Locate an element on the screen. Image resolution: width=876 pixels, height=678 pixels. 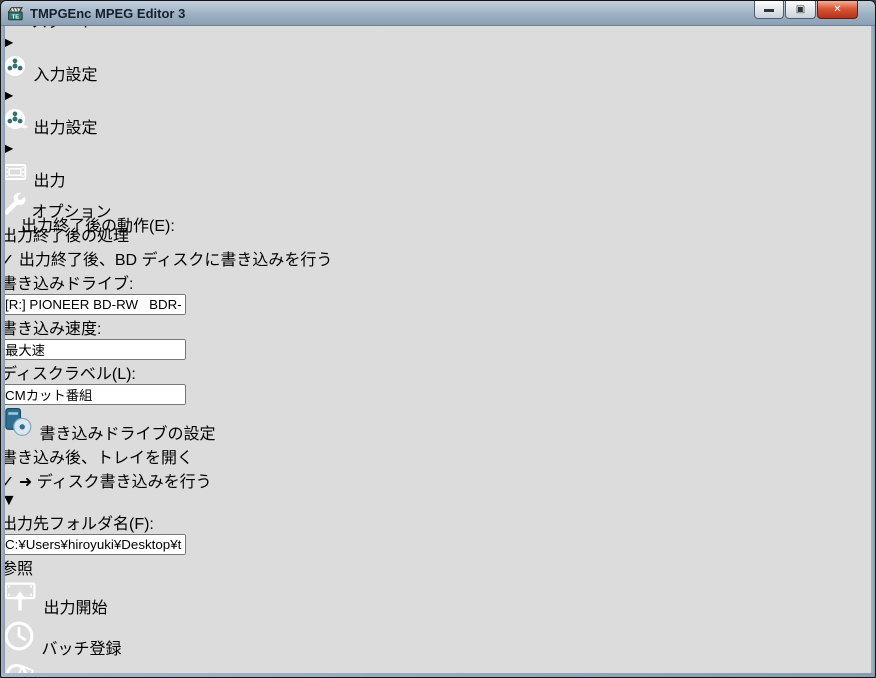
tab-input-settings: 入力設定 is located at coordinates (59, 68).